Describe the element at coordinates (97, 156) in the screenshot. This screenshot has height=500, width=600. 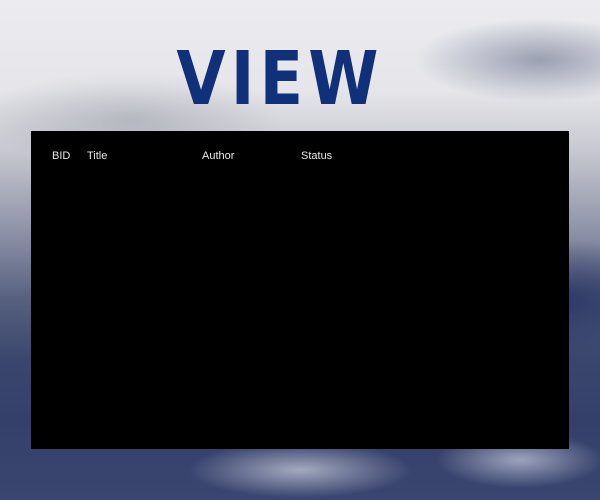
I see `column-header-title: Title` at that location.